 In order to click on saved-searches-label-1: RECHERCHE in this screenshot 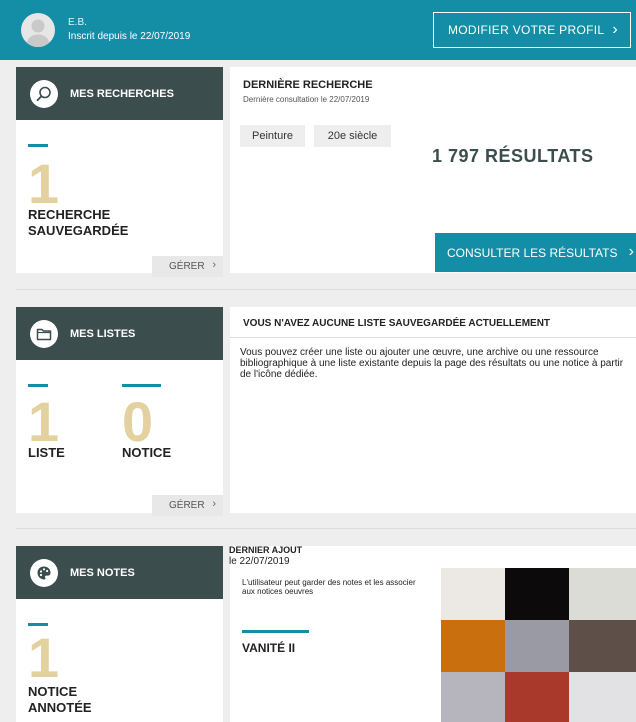, I will do `click(69, 214)`.